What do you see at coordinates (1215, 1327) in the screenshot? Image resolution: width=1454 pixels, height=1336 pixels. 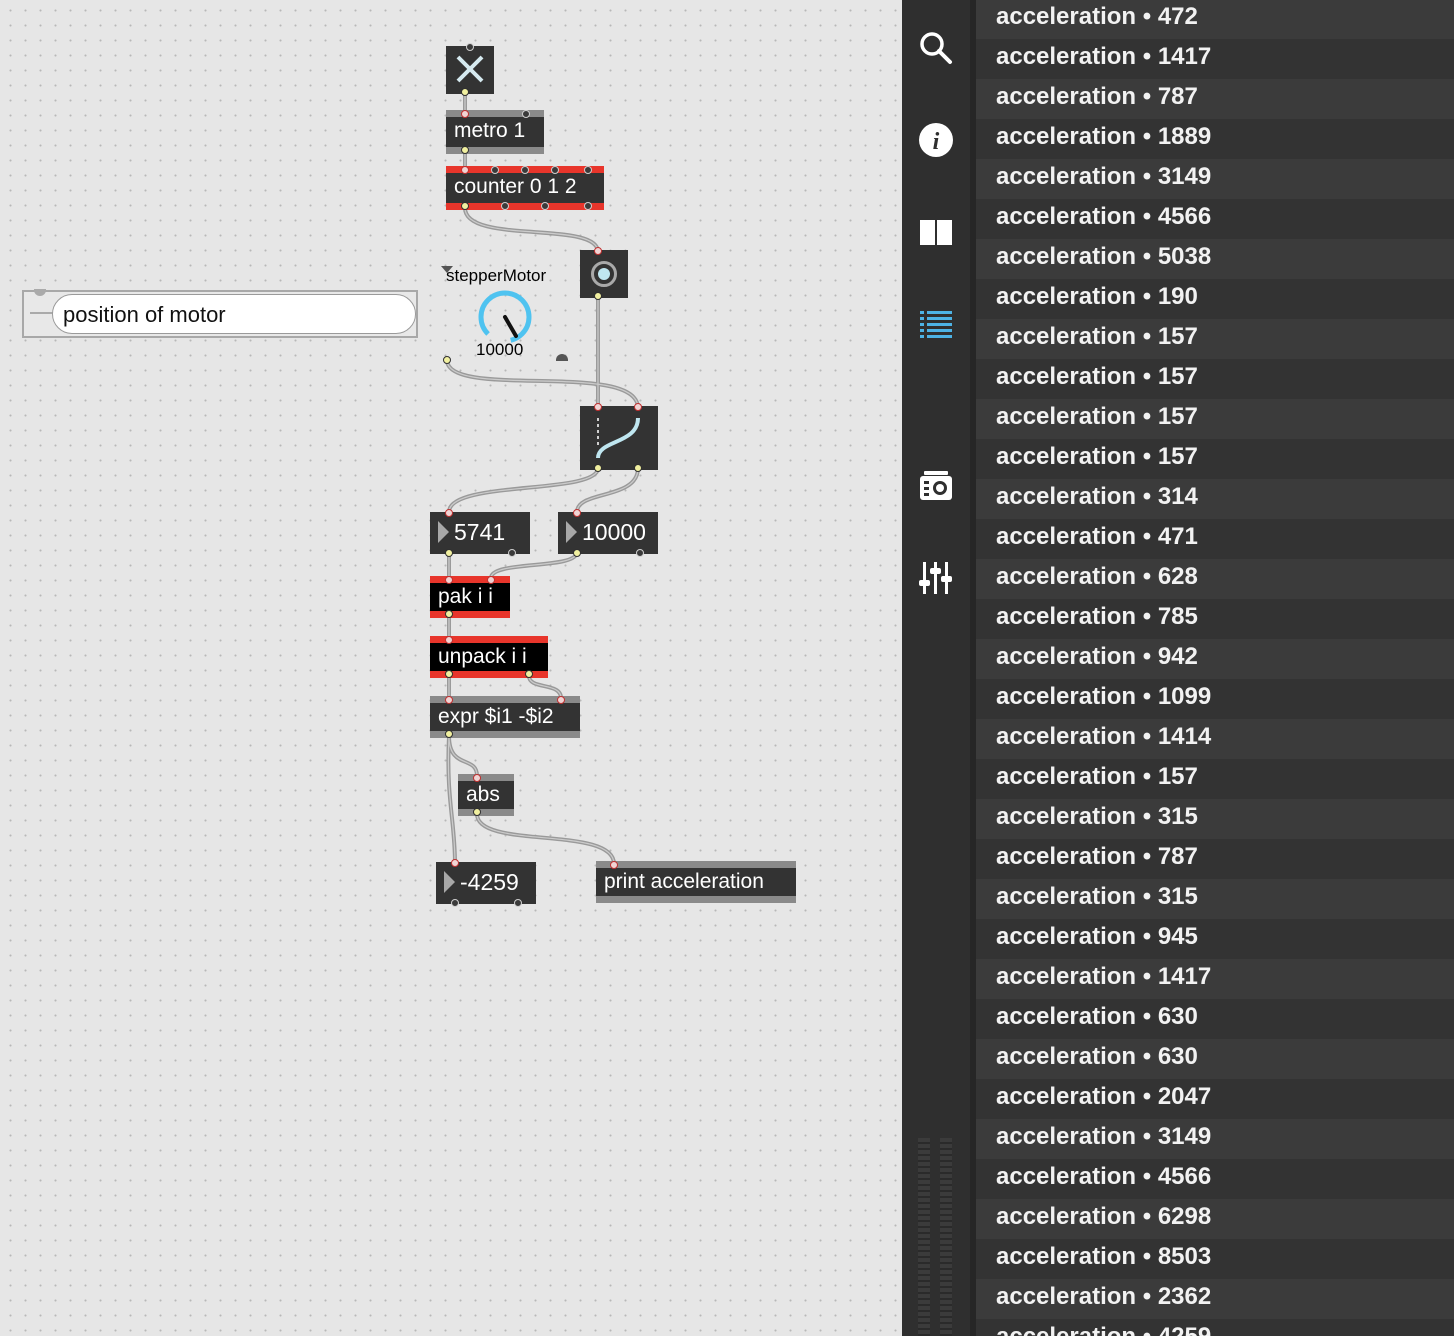 I see `console-entry: acceleration • 4259` at bounding box center [1215, 1327].